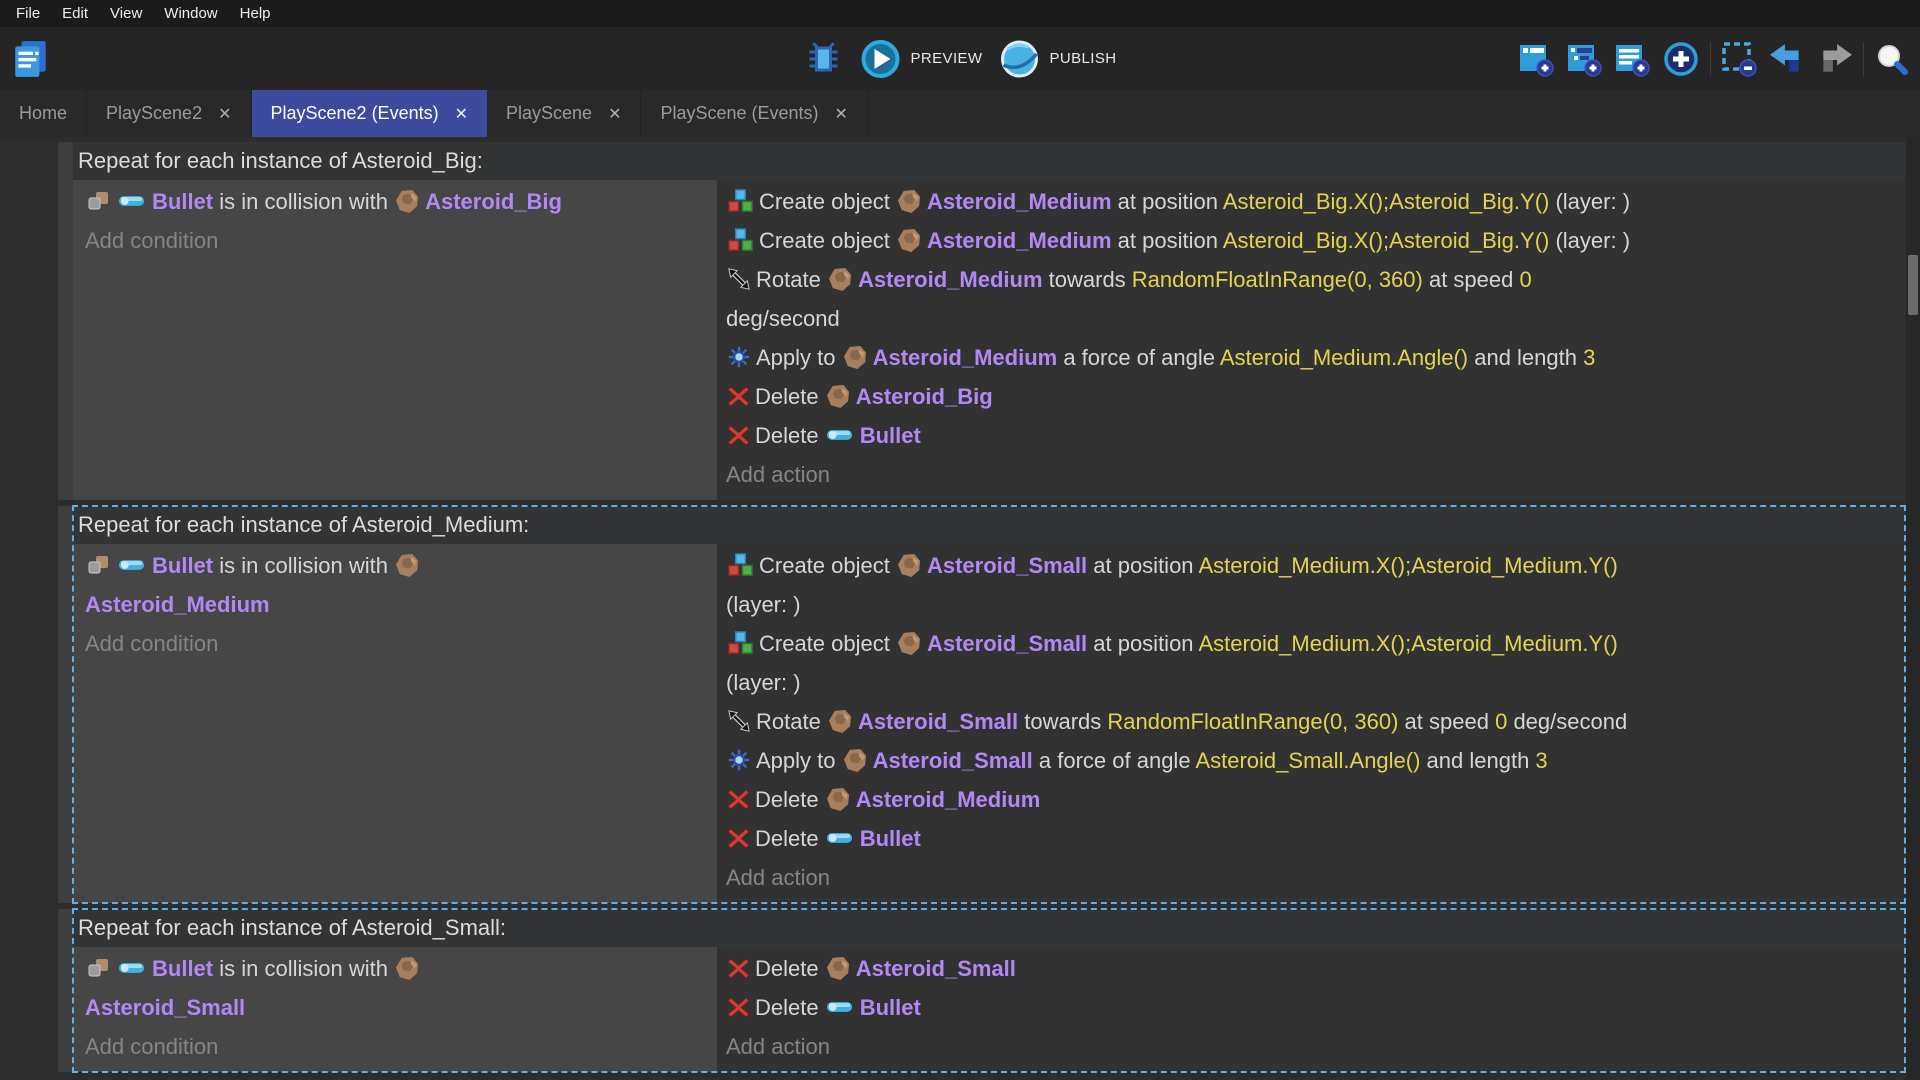 This screenshot has height=1080, width=1920. Describe the element at coordinates (1863, 58) in the screenshot. I see `toolbar-separator` at that location.